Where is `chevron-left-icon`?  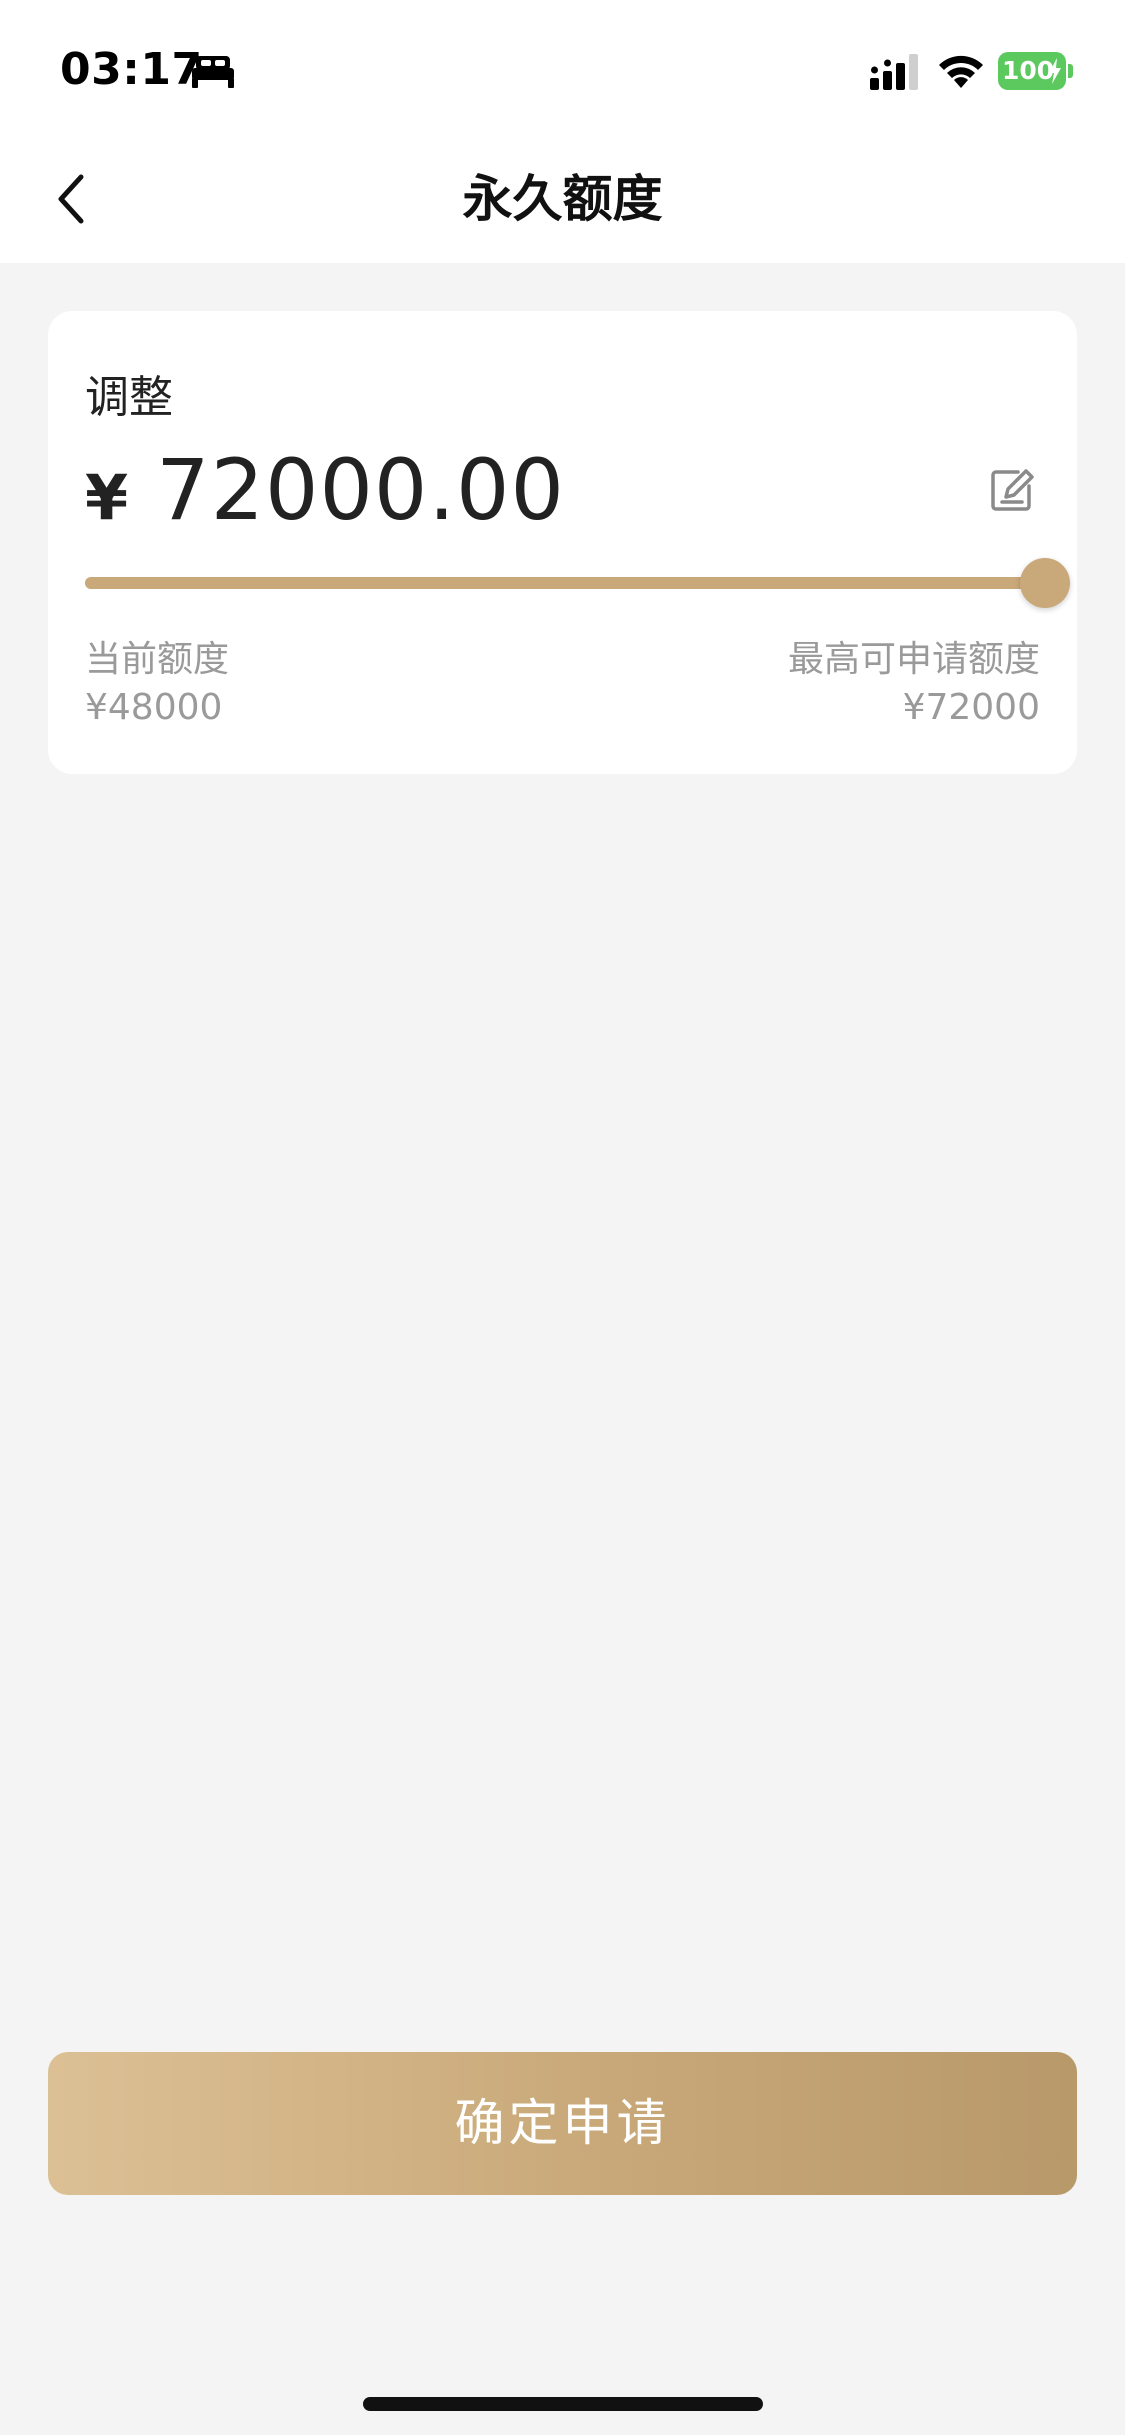 chevron-left-icon is located at coordinates (71, 199).